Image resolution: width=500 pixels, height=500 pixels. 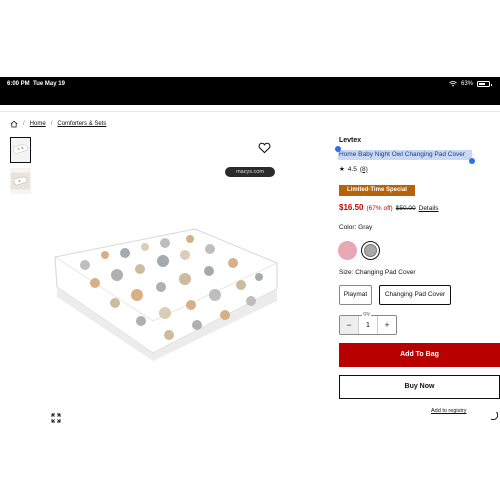 I want to click on wifi-icon, so click(x=453, y=84).